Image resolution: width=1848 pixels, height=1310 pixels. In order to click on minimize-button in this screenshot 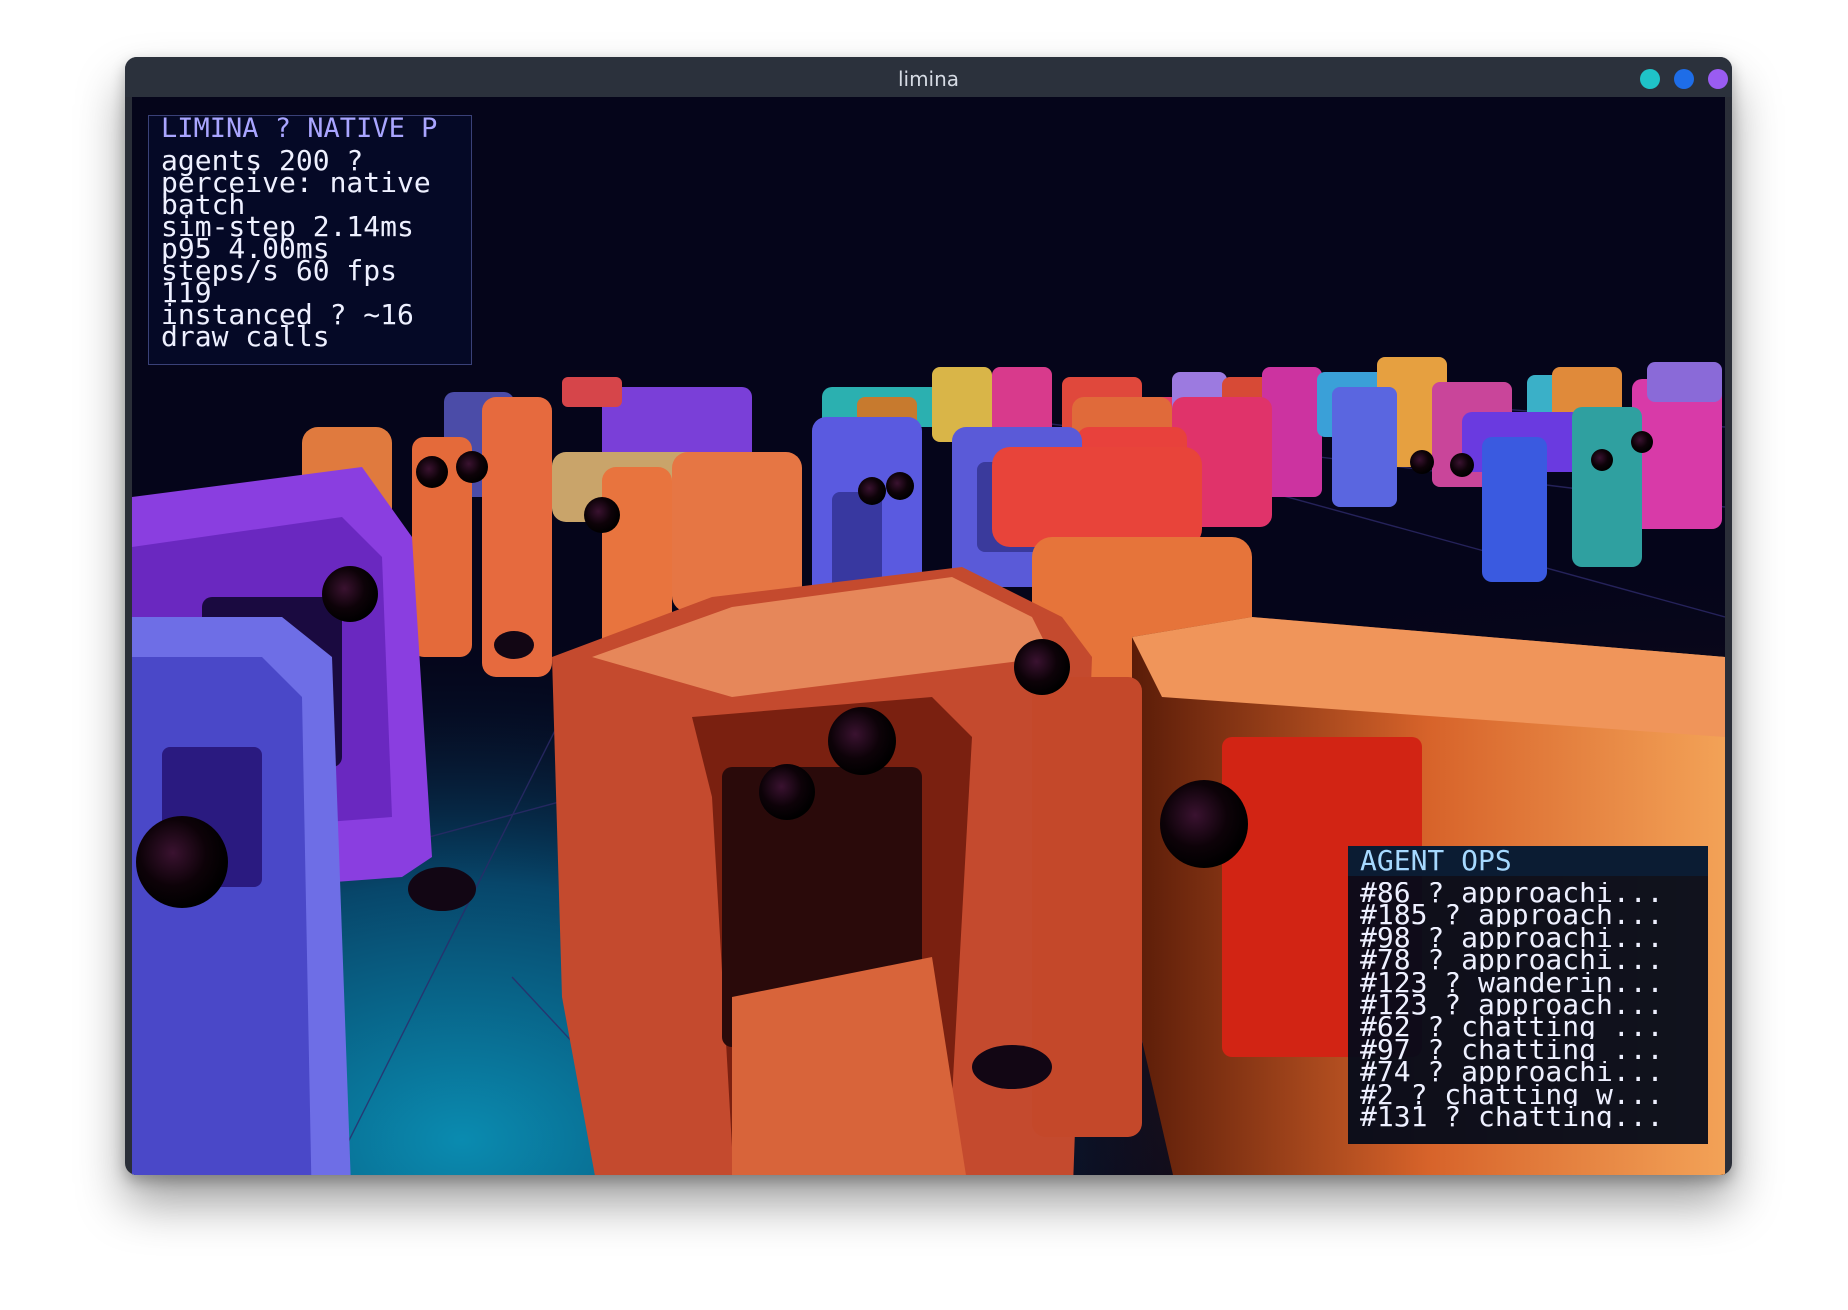, I will do `click(1650, 79)`.